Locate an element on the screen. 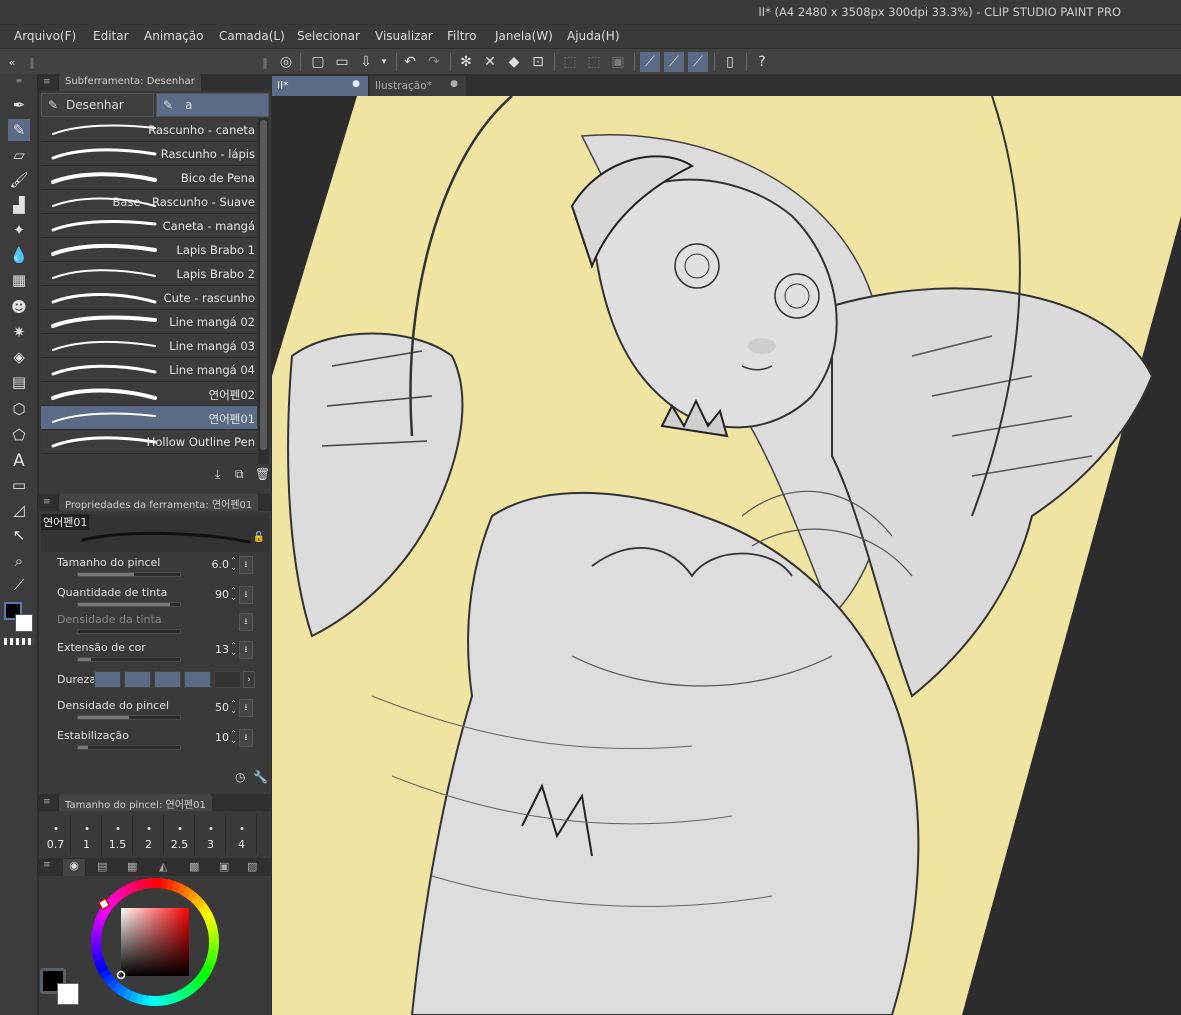  airbrush-tool-icon: ▟ is located at coordinates (19, 205).